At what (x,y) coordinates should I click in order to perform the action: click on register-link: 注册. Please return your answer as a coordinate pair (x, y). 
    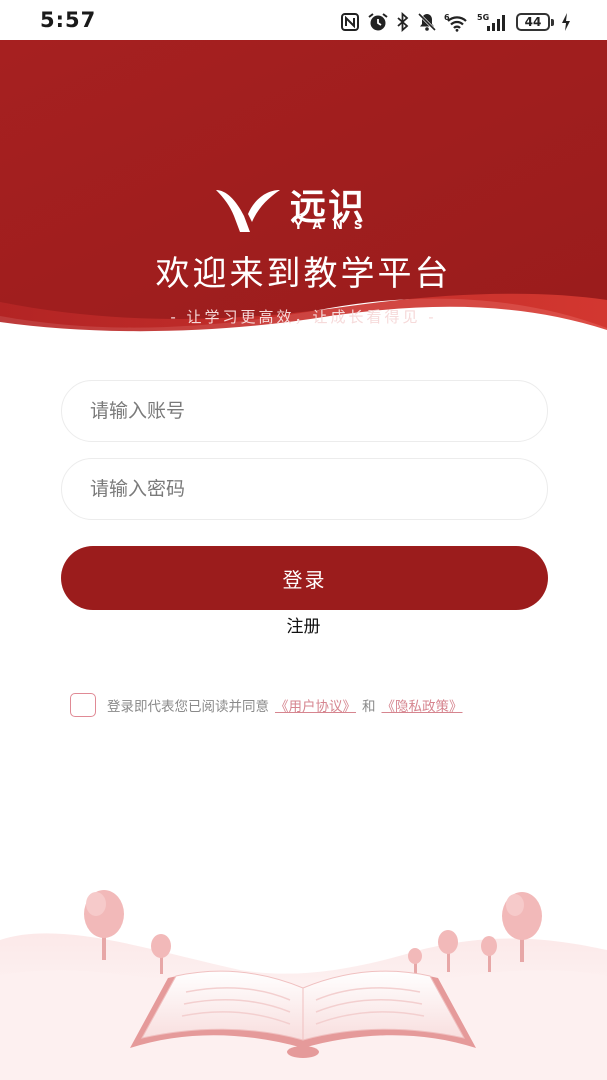
    Looking at the image, I should click on (303, 624).